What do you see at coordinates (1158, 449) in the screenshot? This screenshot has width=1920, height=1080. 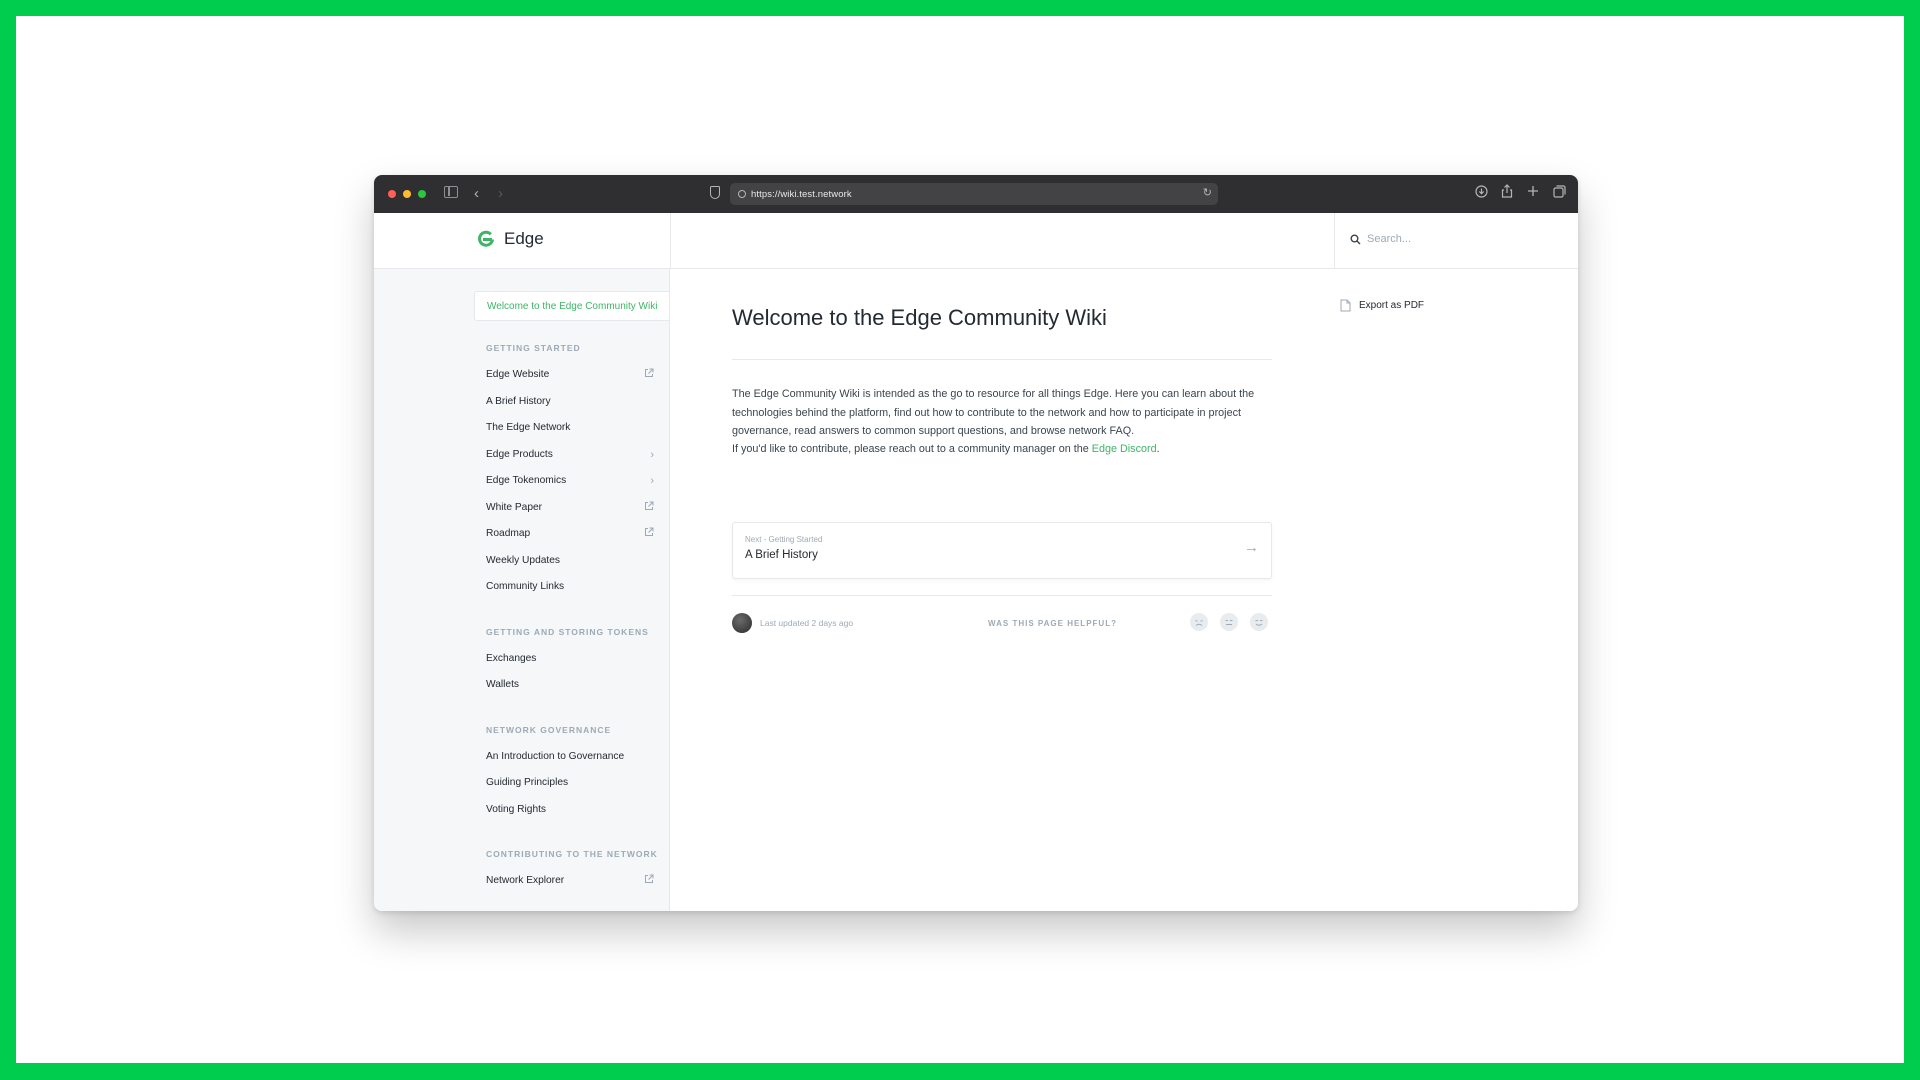 I see `contribute-suffix: .` at bounding box center [1158, 449].